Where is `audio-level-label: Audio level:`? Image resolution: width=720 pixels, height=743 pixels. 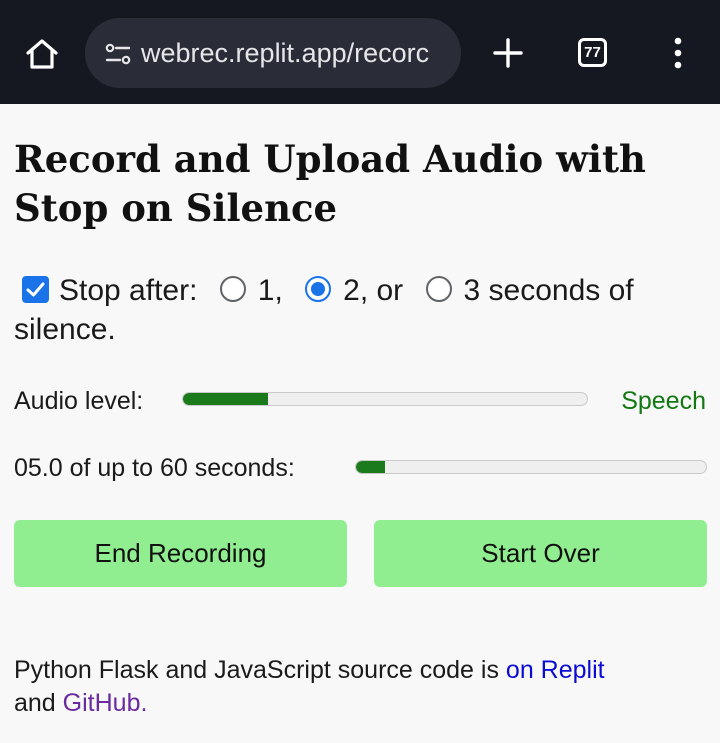
audio-level-label: Audio level: is located at coordinates (79, 401).